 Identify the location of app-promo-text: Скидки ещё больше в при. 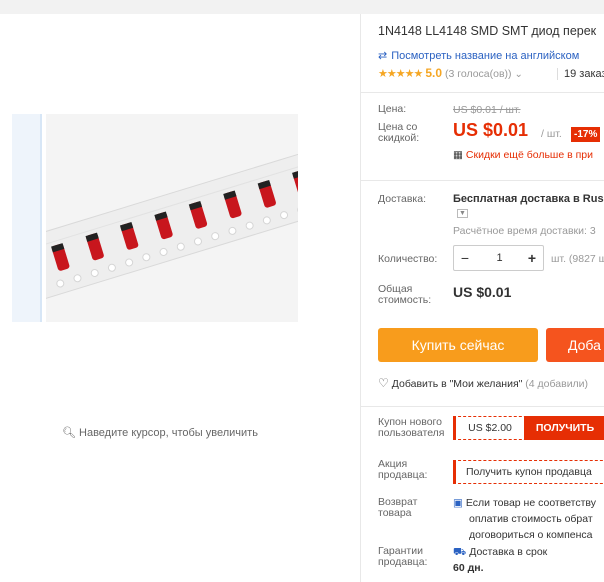
(529, 155).